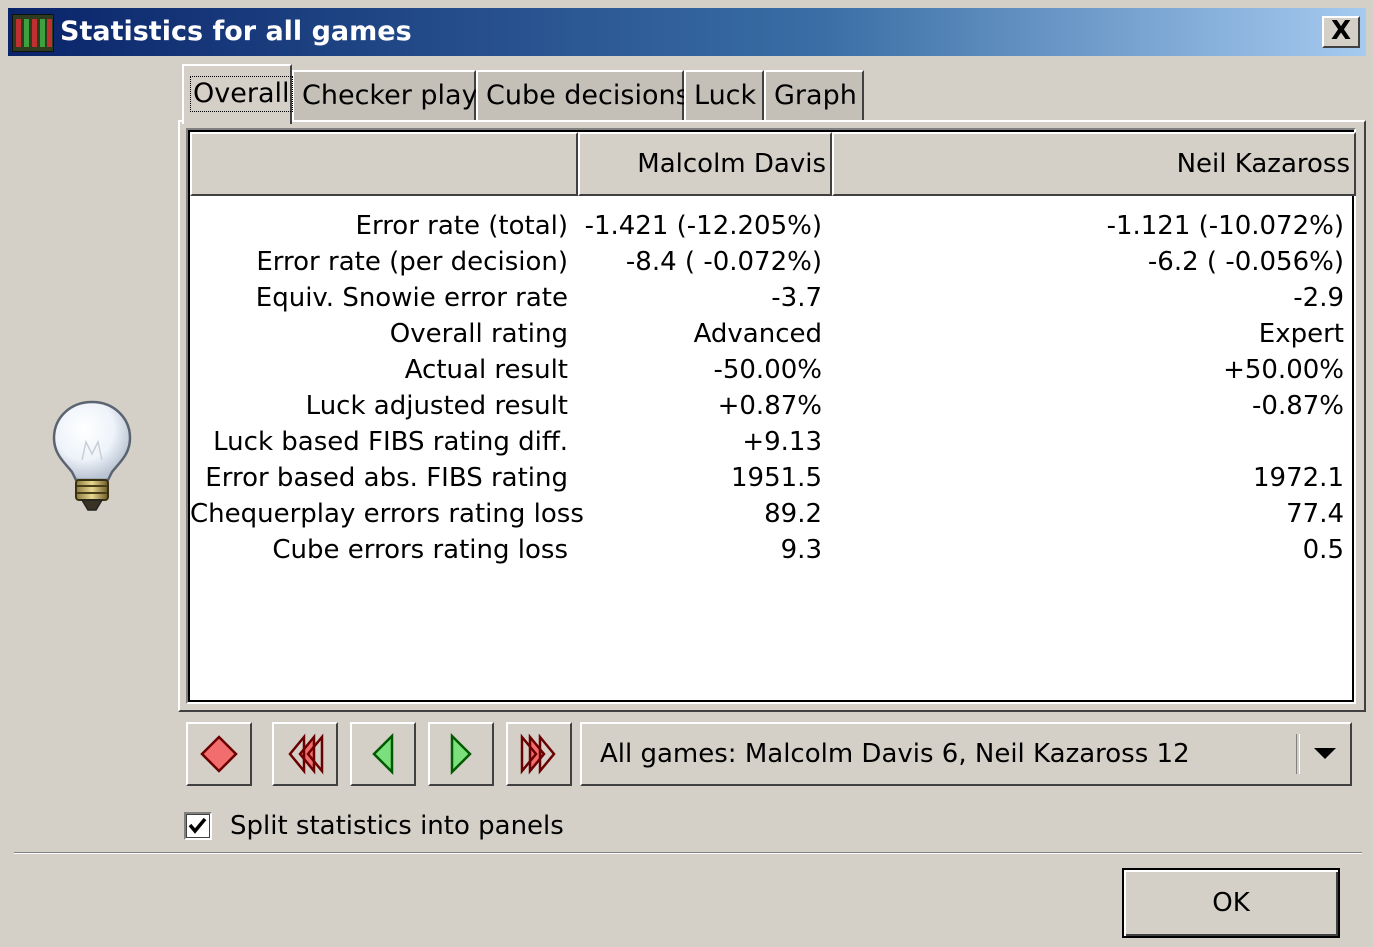  I want to click on player2-value: 0.5, so click(1323, 550).